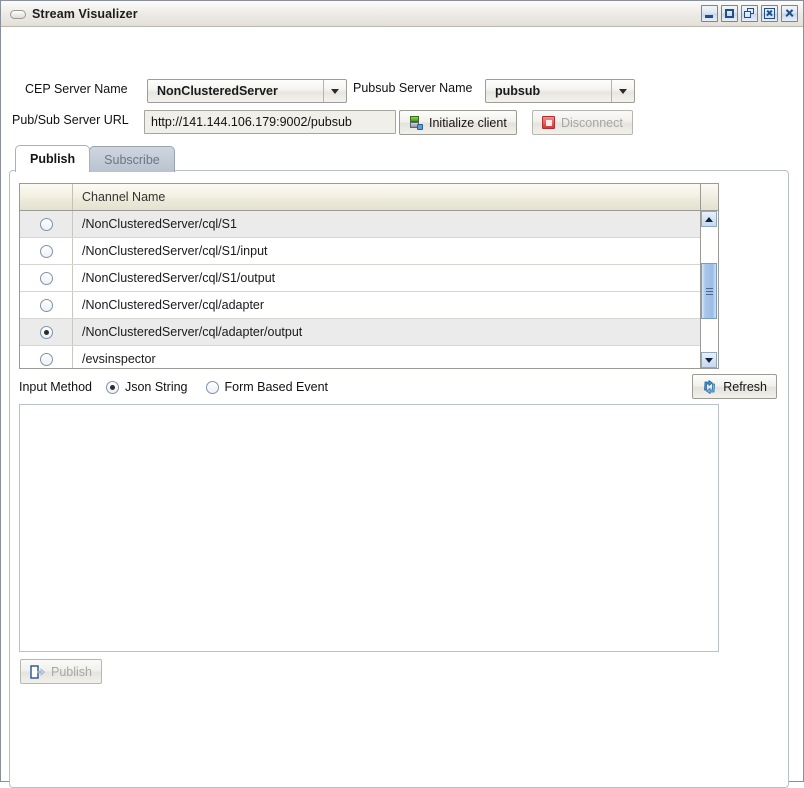  I want to click on pubsub-server-name-label: Pubsub Server Name, so click(413, 88).